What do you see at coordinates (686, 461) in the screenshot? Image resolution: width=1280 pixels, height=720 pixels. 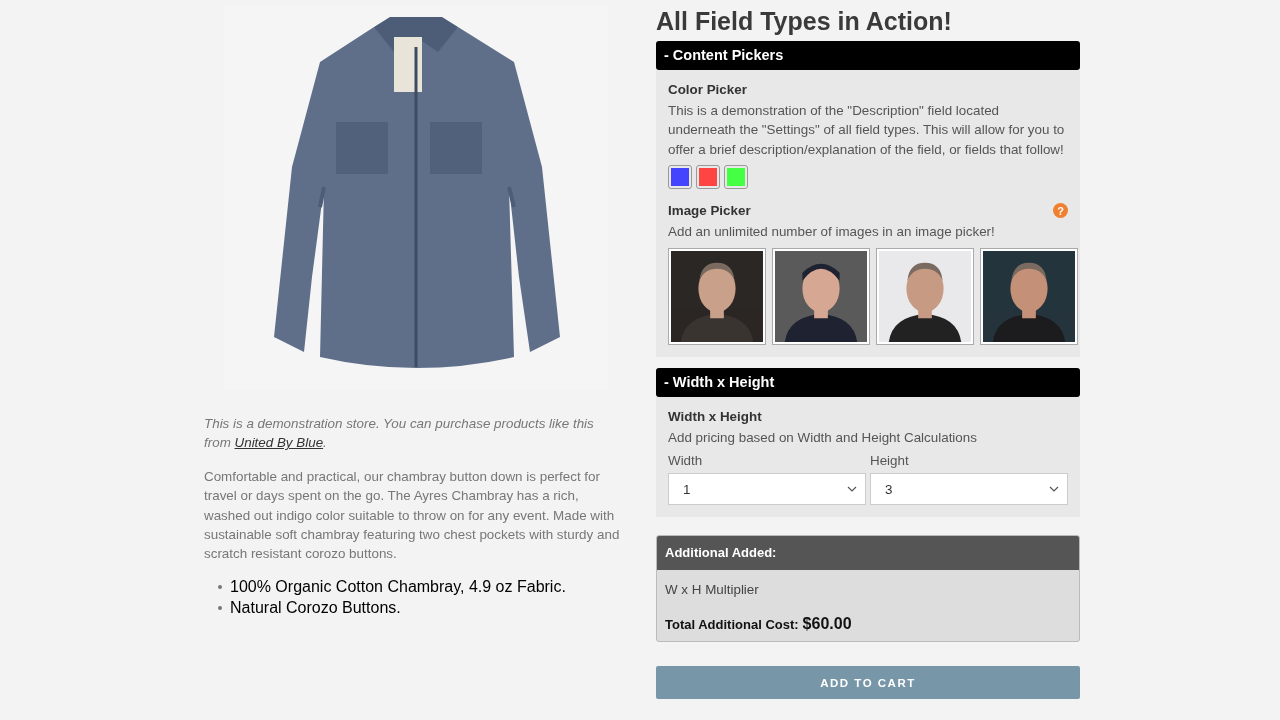 I see `select-label: Width` at bounding box center [686, 461].